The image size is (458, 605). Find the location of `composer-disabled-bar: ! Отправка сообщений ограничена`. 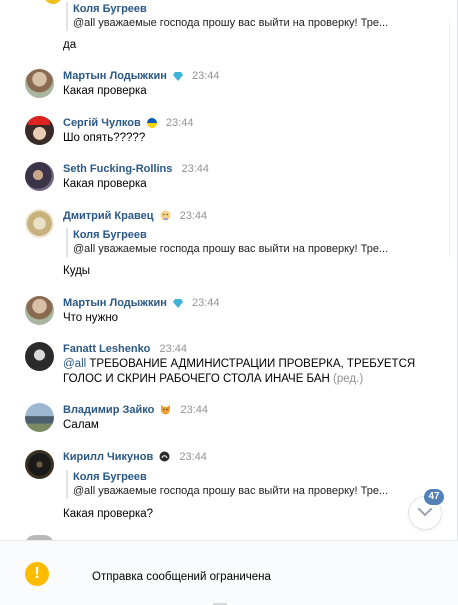

composer-disabled-bar: ! Отправка сообщений ограничена is located at coordinates (229, 572).